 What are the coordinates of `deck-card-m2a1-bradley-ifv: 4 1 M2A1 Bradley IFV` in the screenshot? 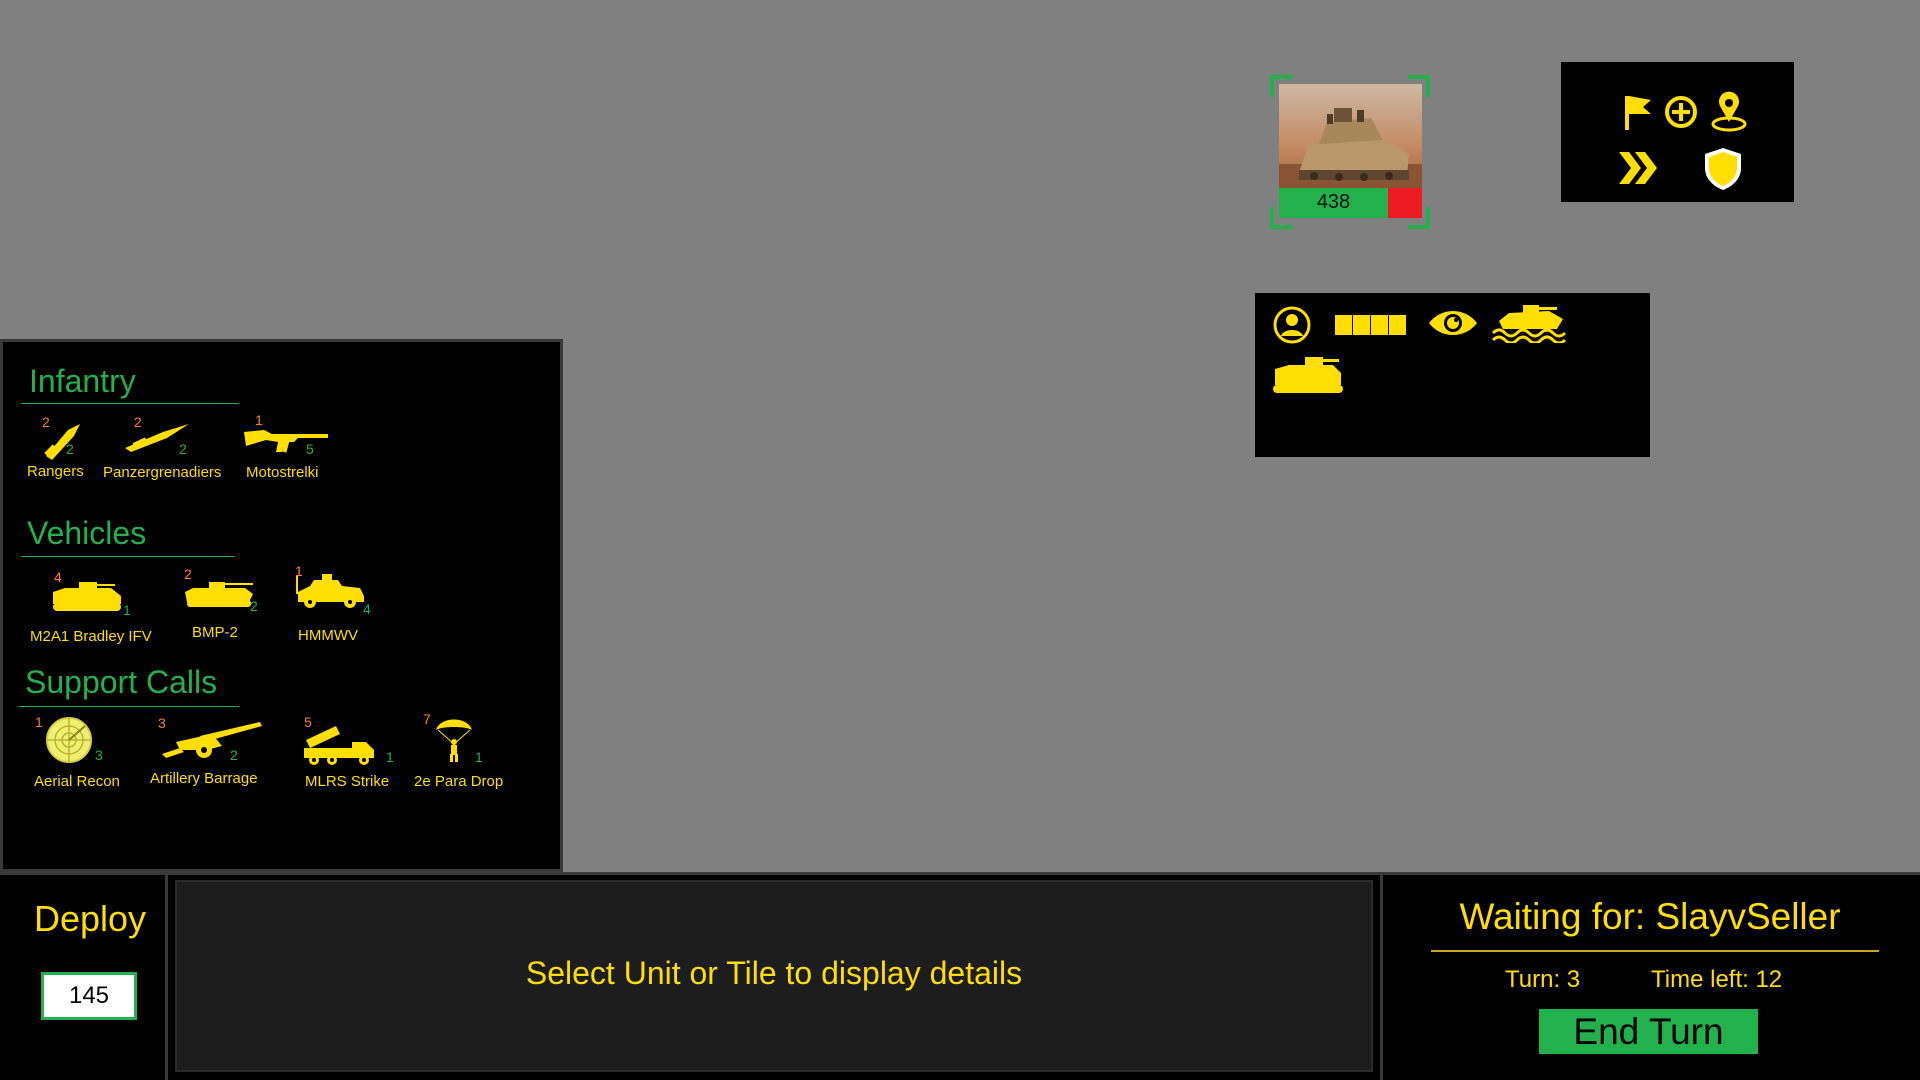 It's located at (93, 606).